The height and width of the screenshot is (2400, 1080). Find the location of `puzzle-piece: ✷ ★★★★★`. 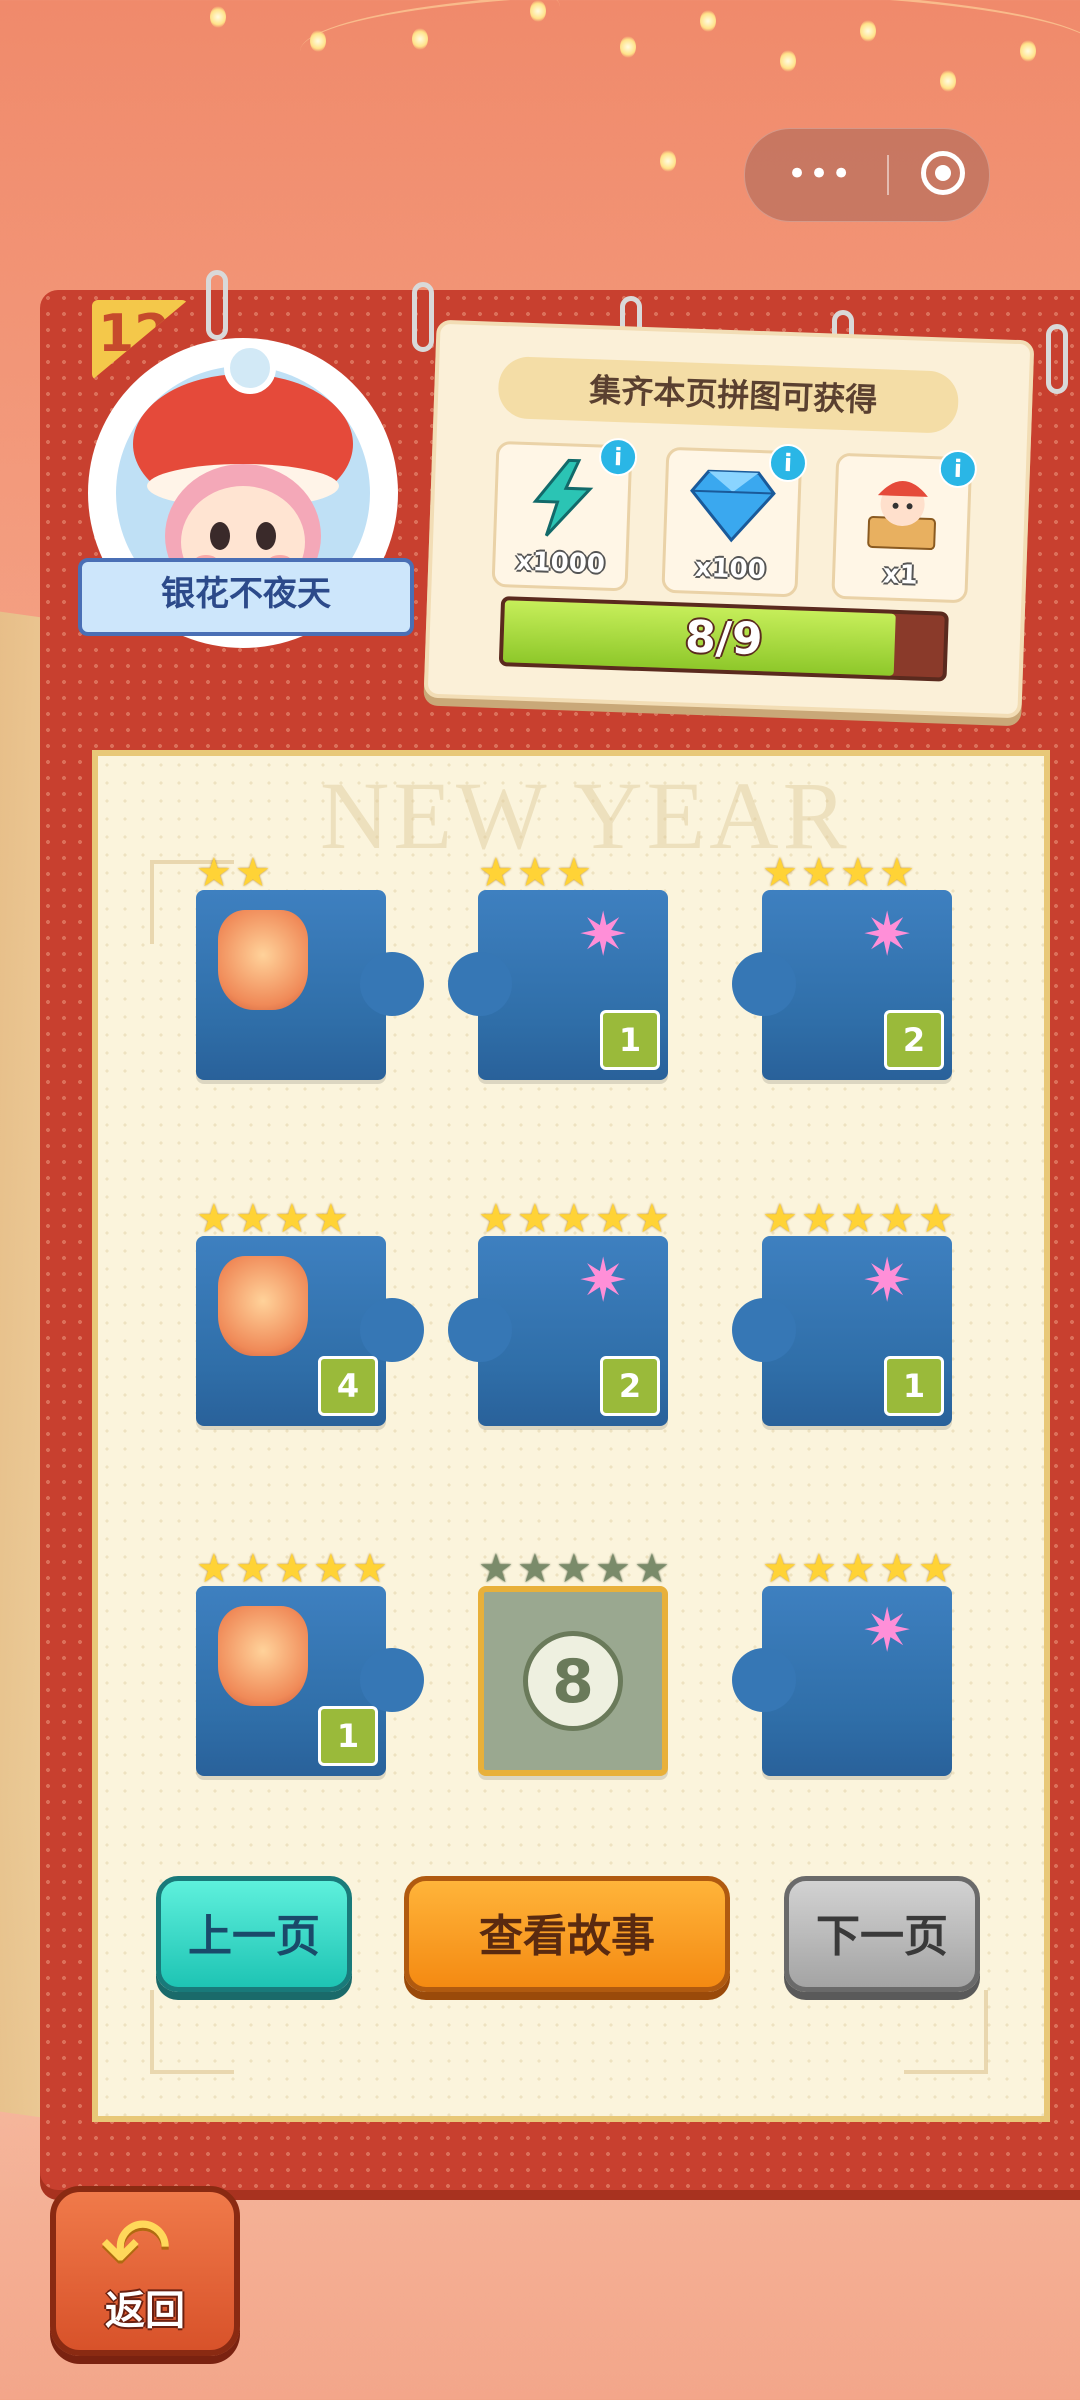

puzzle-piece: ✷ ★★★★★ is located at coordinates (843, 1662).